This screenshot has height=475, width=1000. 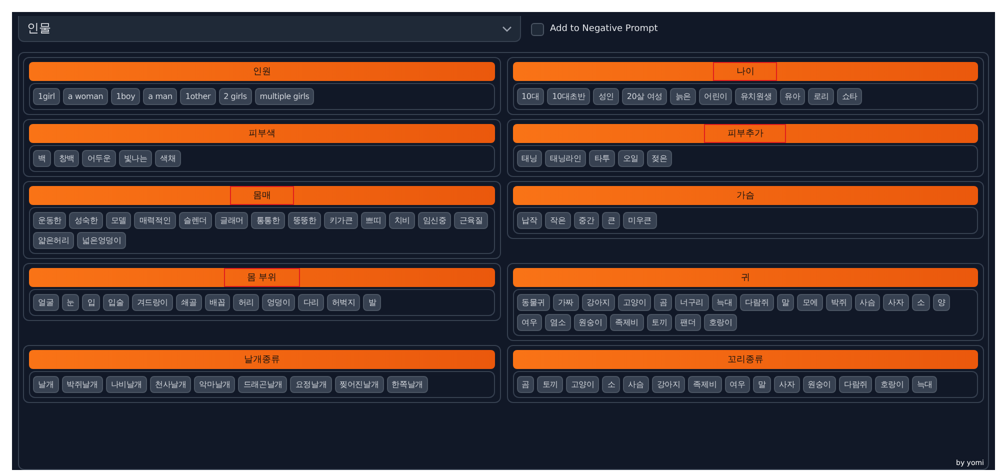 What do you see at coordinates (606, 96) in the screenshot?
I see `tag-button: 성인` at bounding box center [606, 96].